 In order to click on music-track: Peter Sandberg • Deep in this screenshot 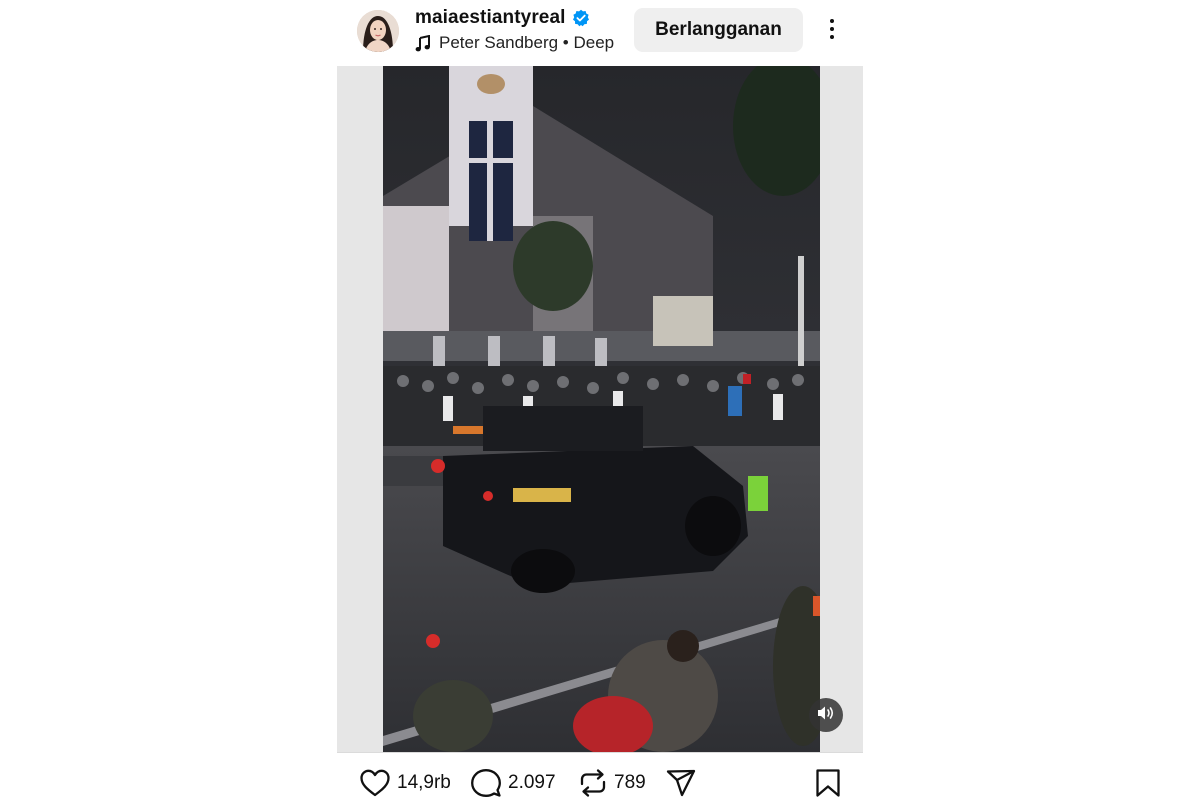, I will do `click(527, 42)`.